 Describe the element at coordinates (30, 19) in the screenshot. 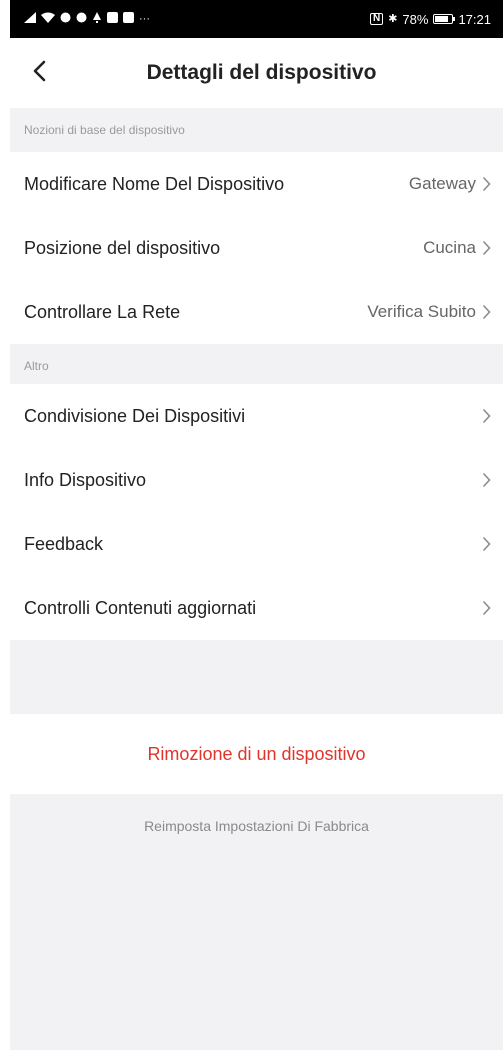

I see `signal-icon` at that location.